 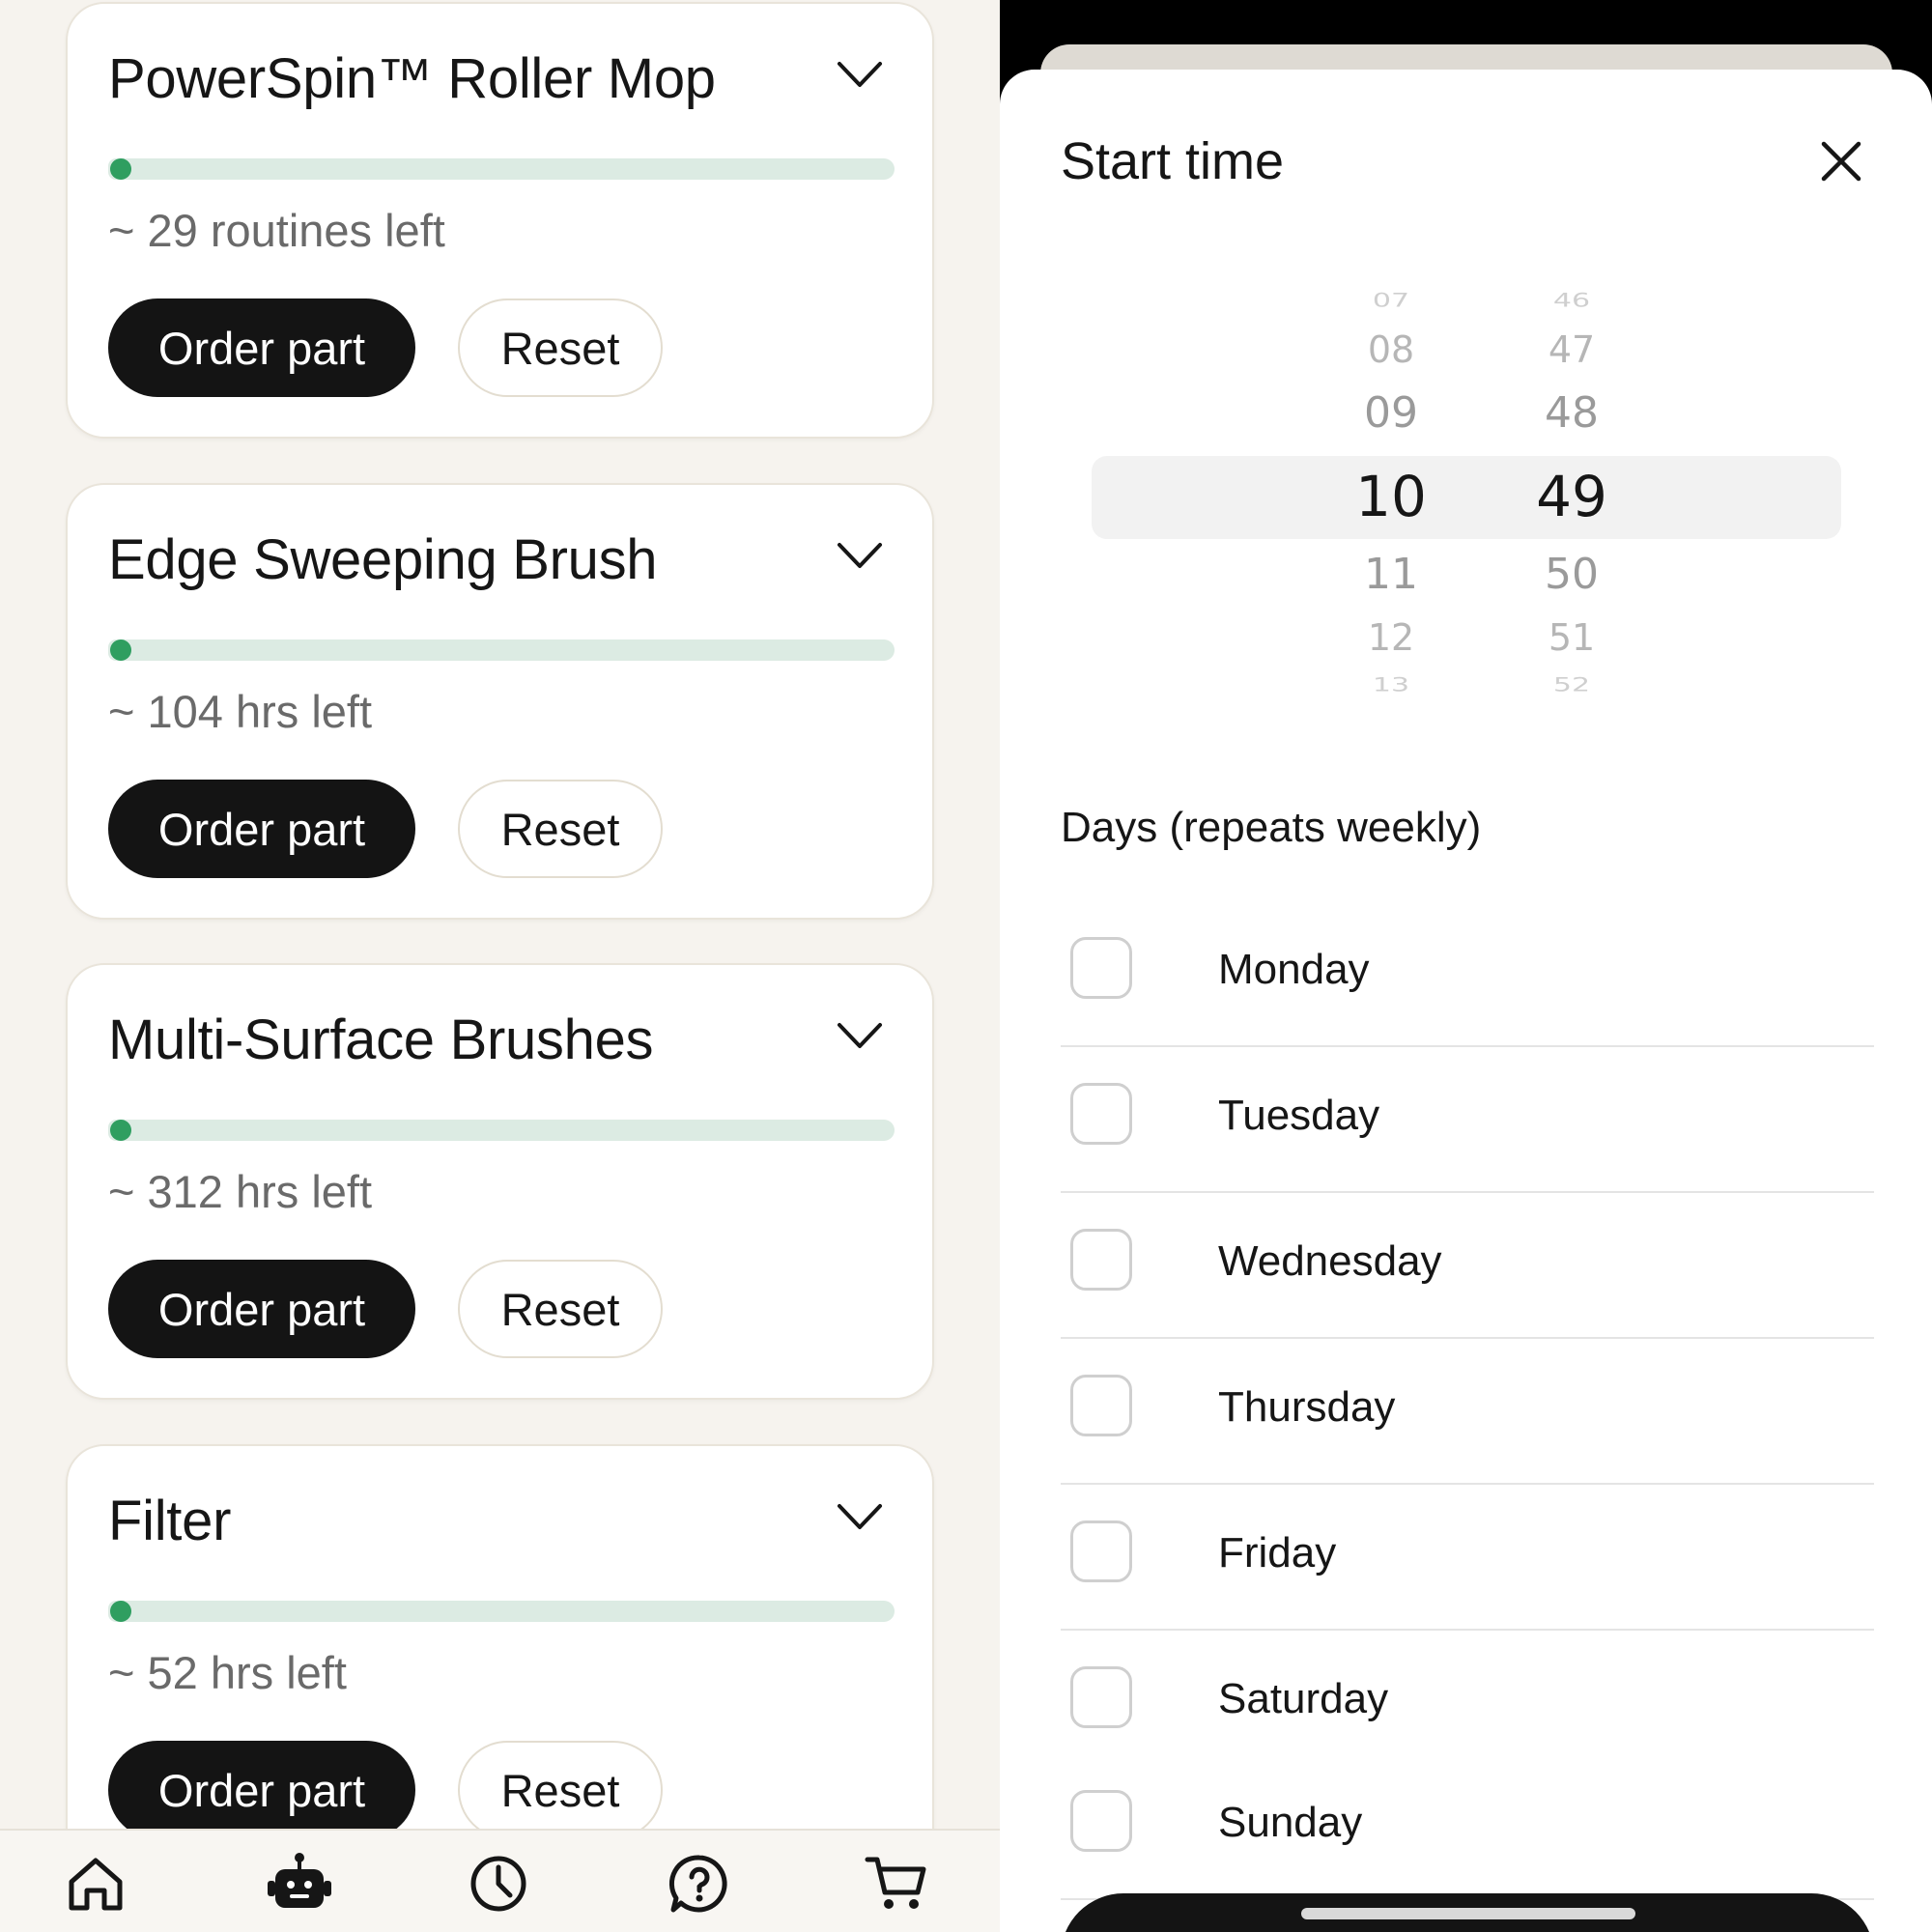 I want to click on robot-icon, so click(x=299, y=1880).